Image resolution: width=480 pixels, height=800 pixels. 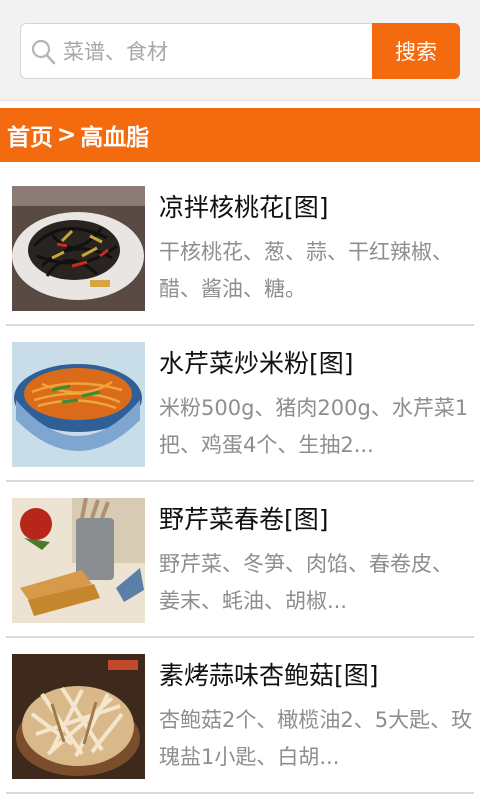 I want to click on search-icon, so click(x=43, y=52).